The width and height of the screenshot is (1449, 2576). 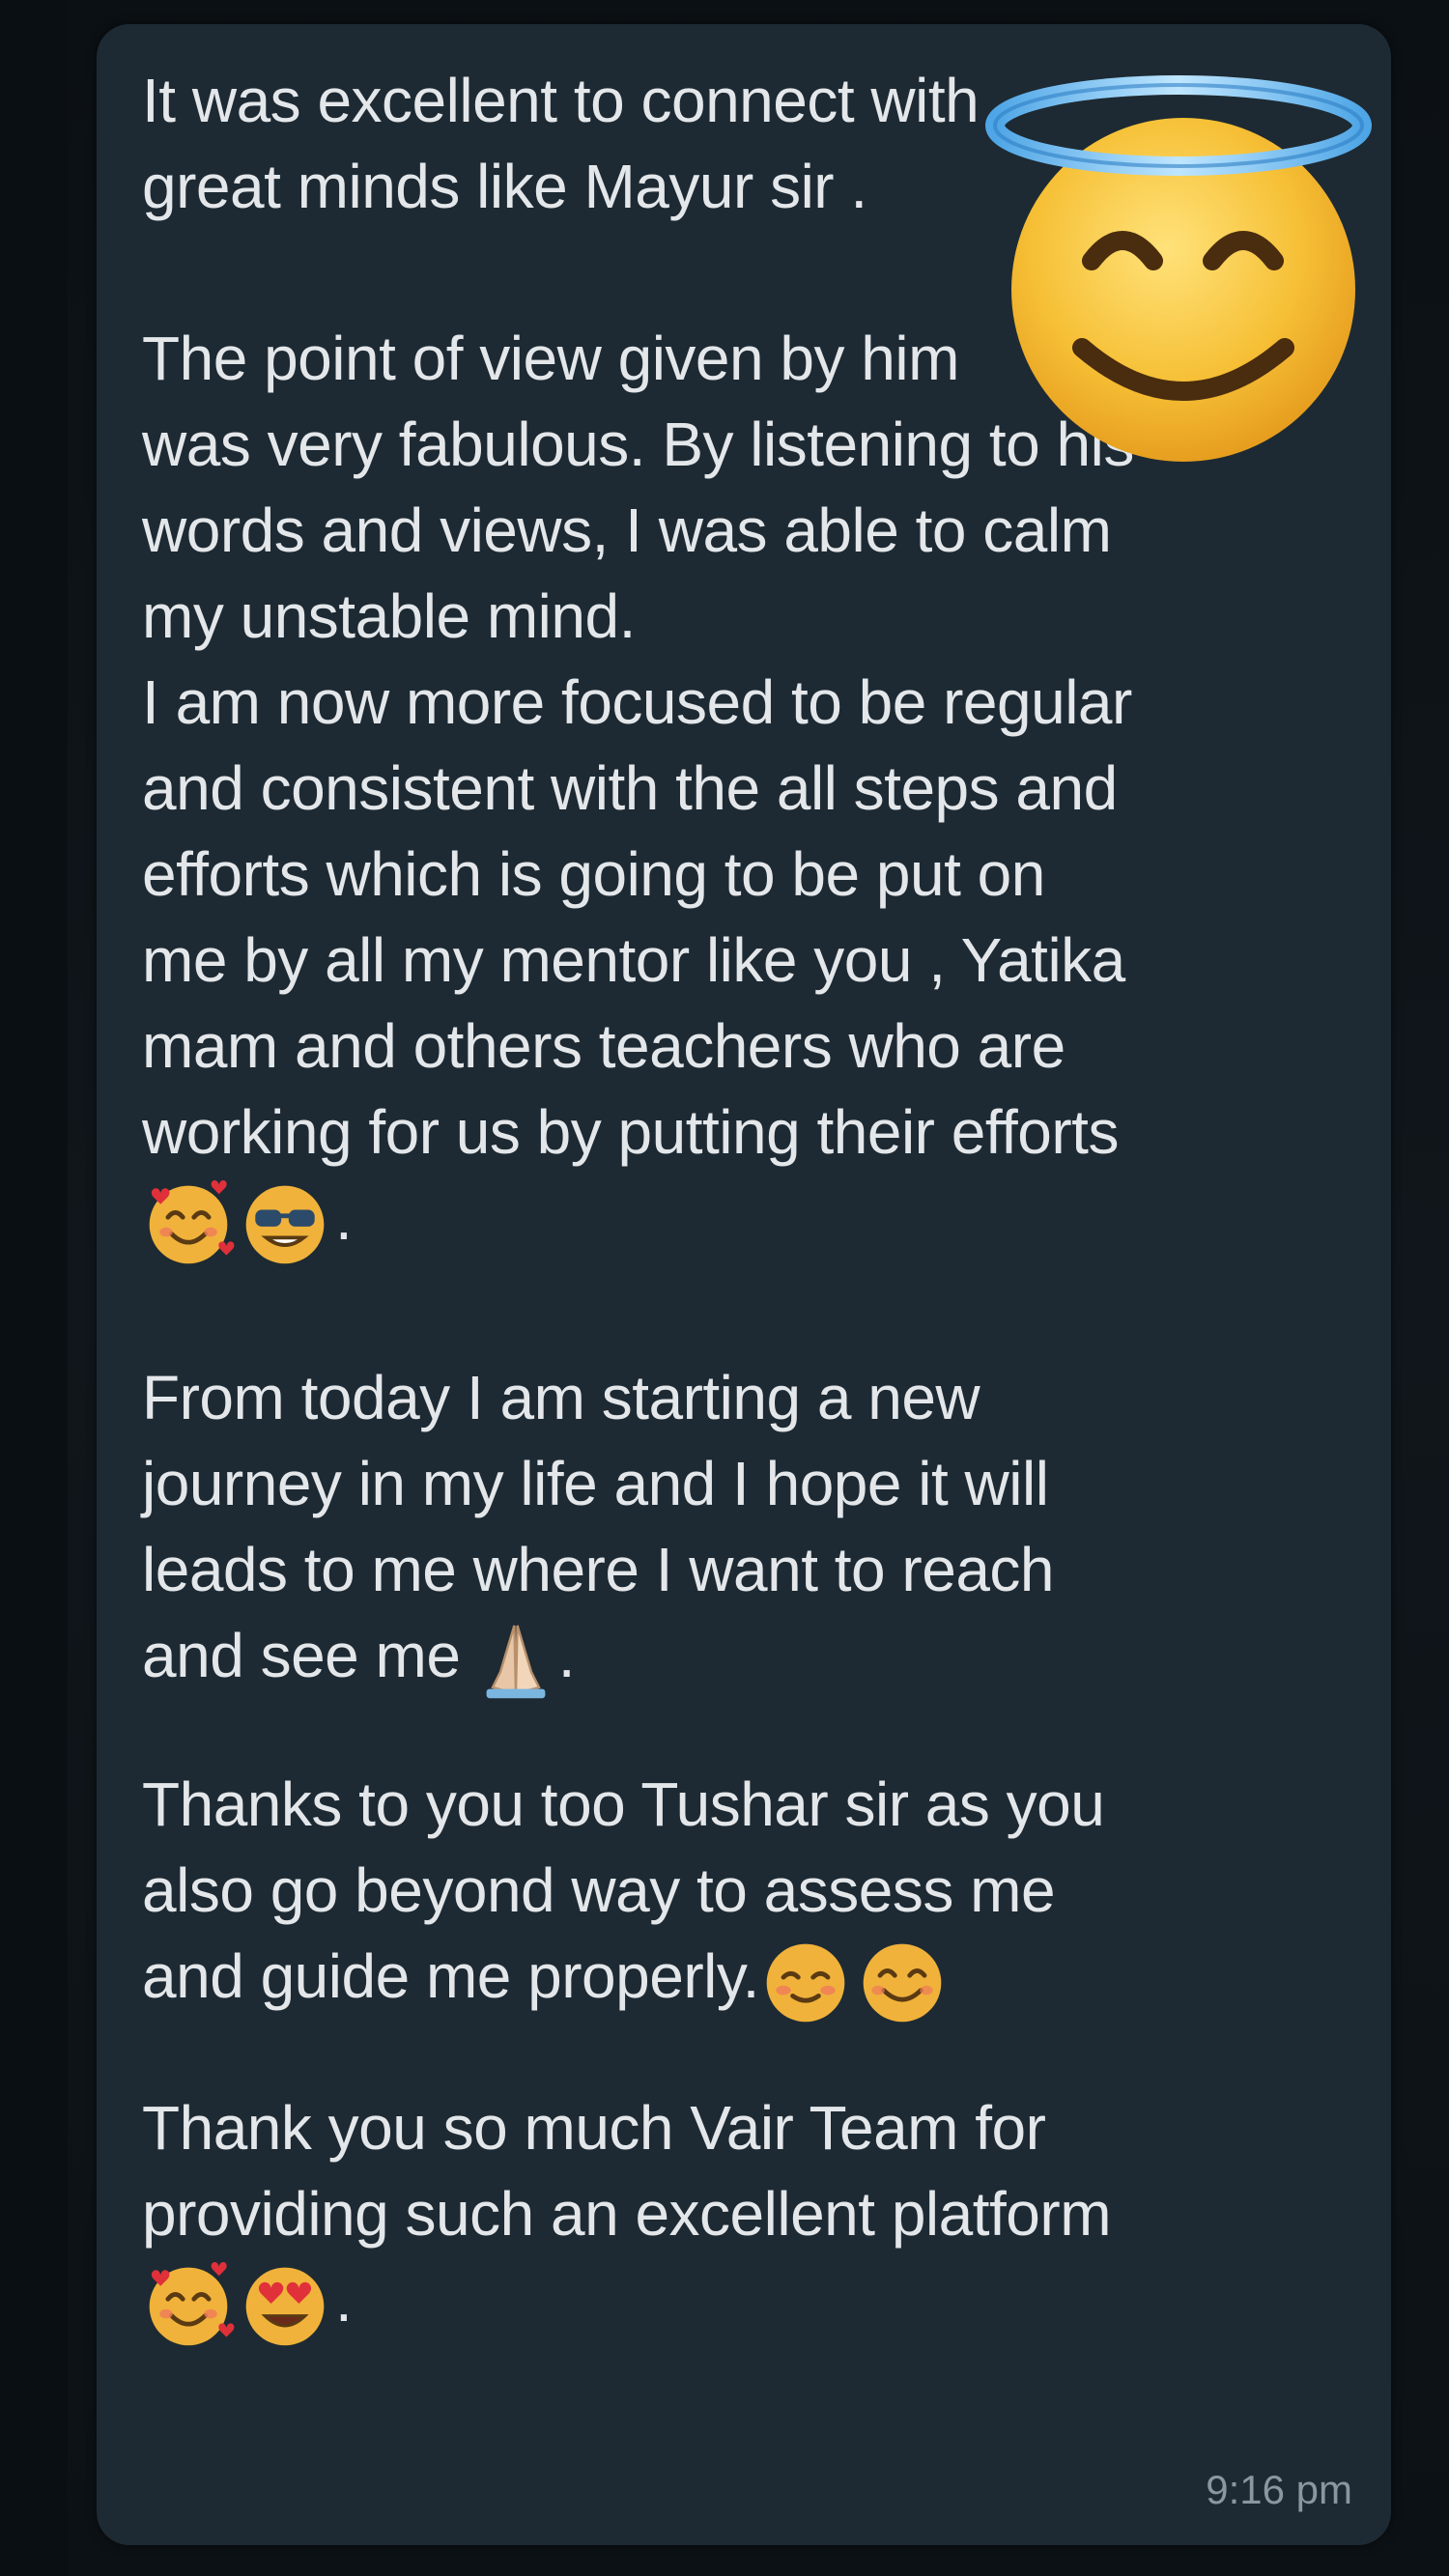 What do you see at coordinates (598, 1570) in the screenshot?
I see `message-line: leads to me where I want to reach` at bounding box center [598, 1570].